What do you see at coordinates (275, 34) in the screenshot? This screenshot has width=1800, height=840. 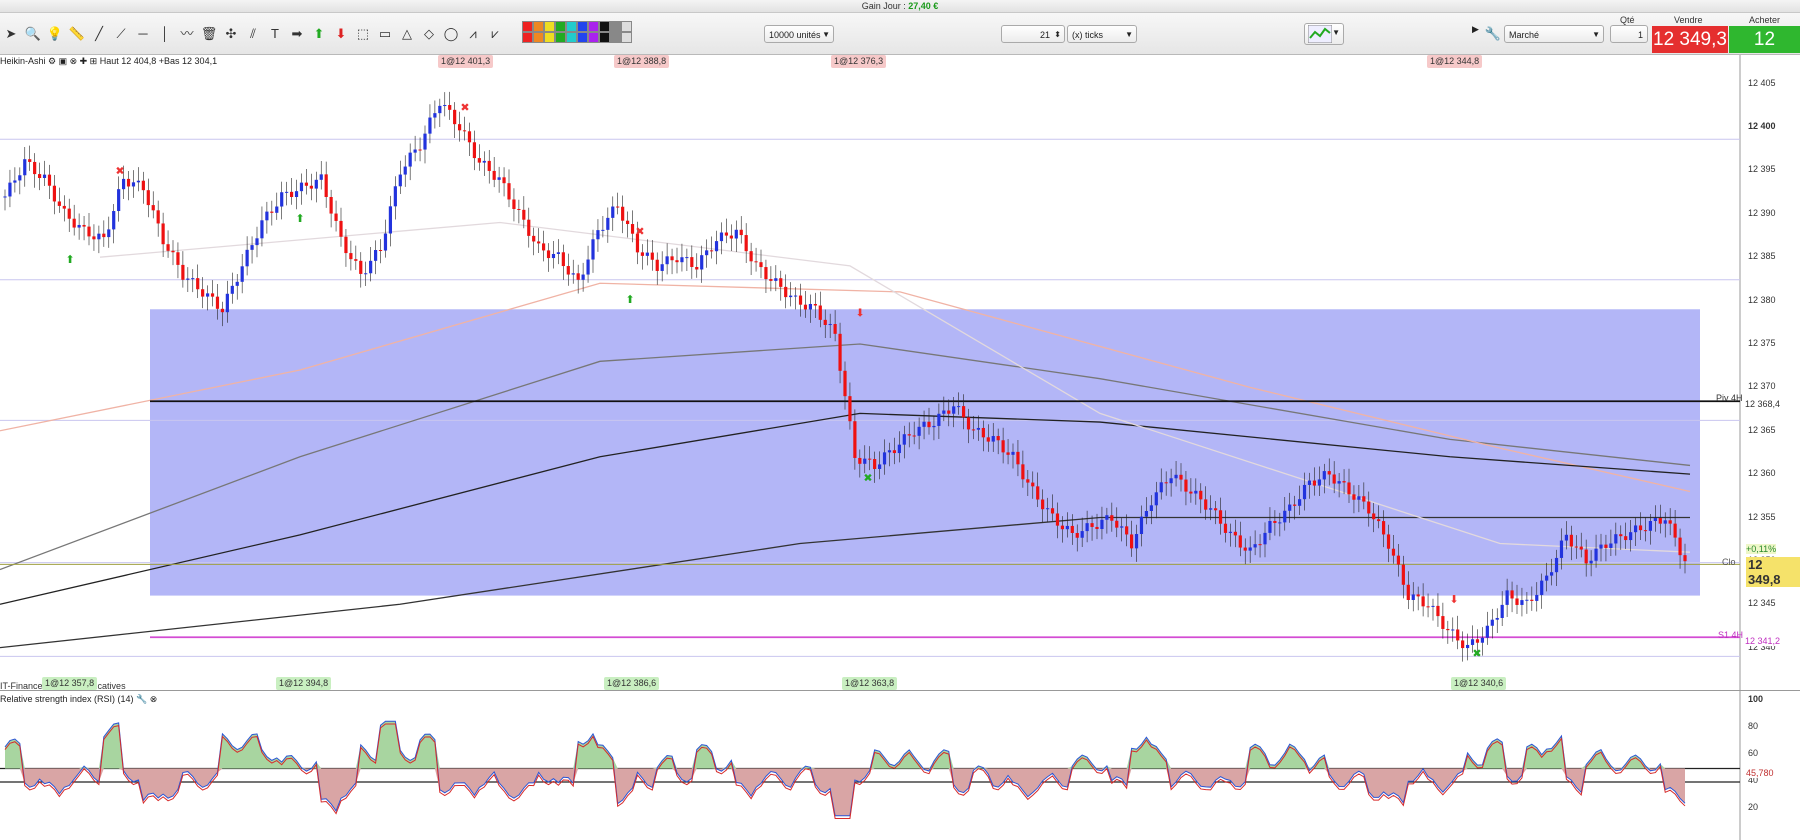 I see `text-icon: T` at bounding box center [275, 34].